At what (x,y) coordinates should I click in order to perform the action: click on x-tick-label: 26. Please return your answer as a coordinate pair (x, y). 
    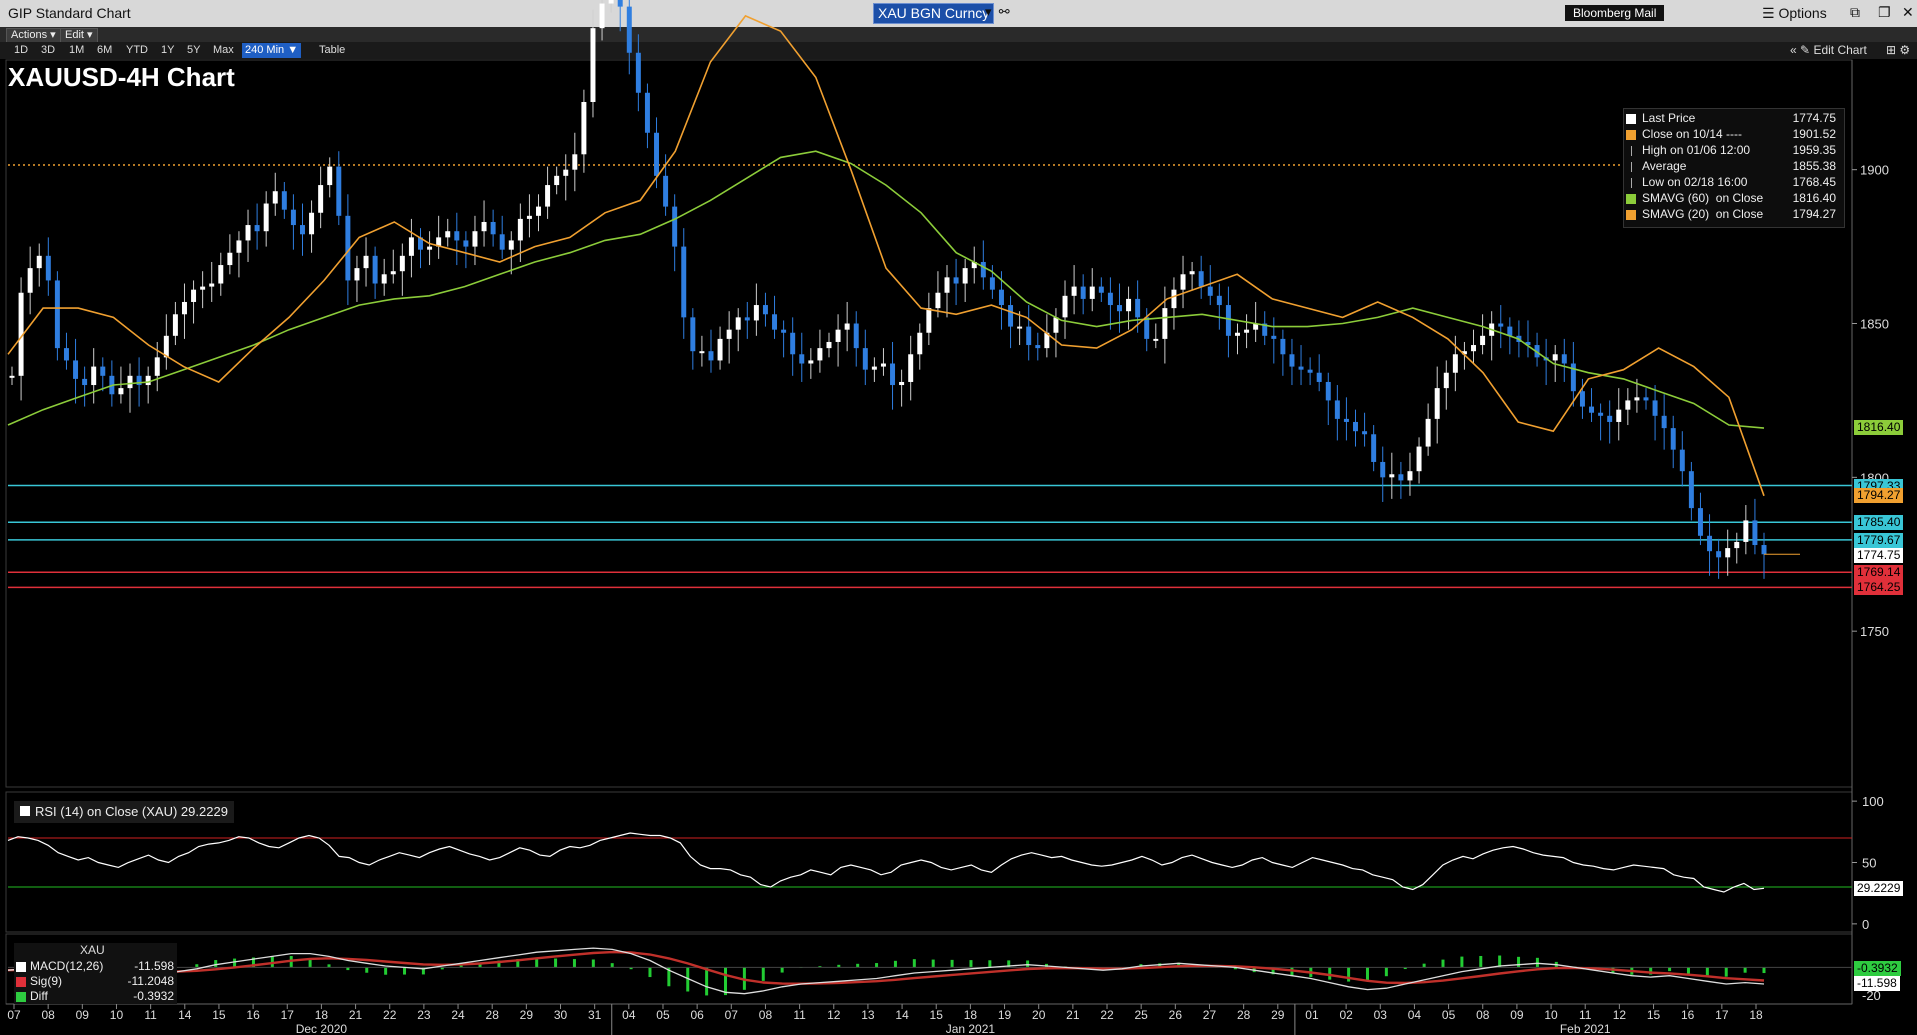
    Looking at the image, I should click on (1176, 1015).